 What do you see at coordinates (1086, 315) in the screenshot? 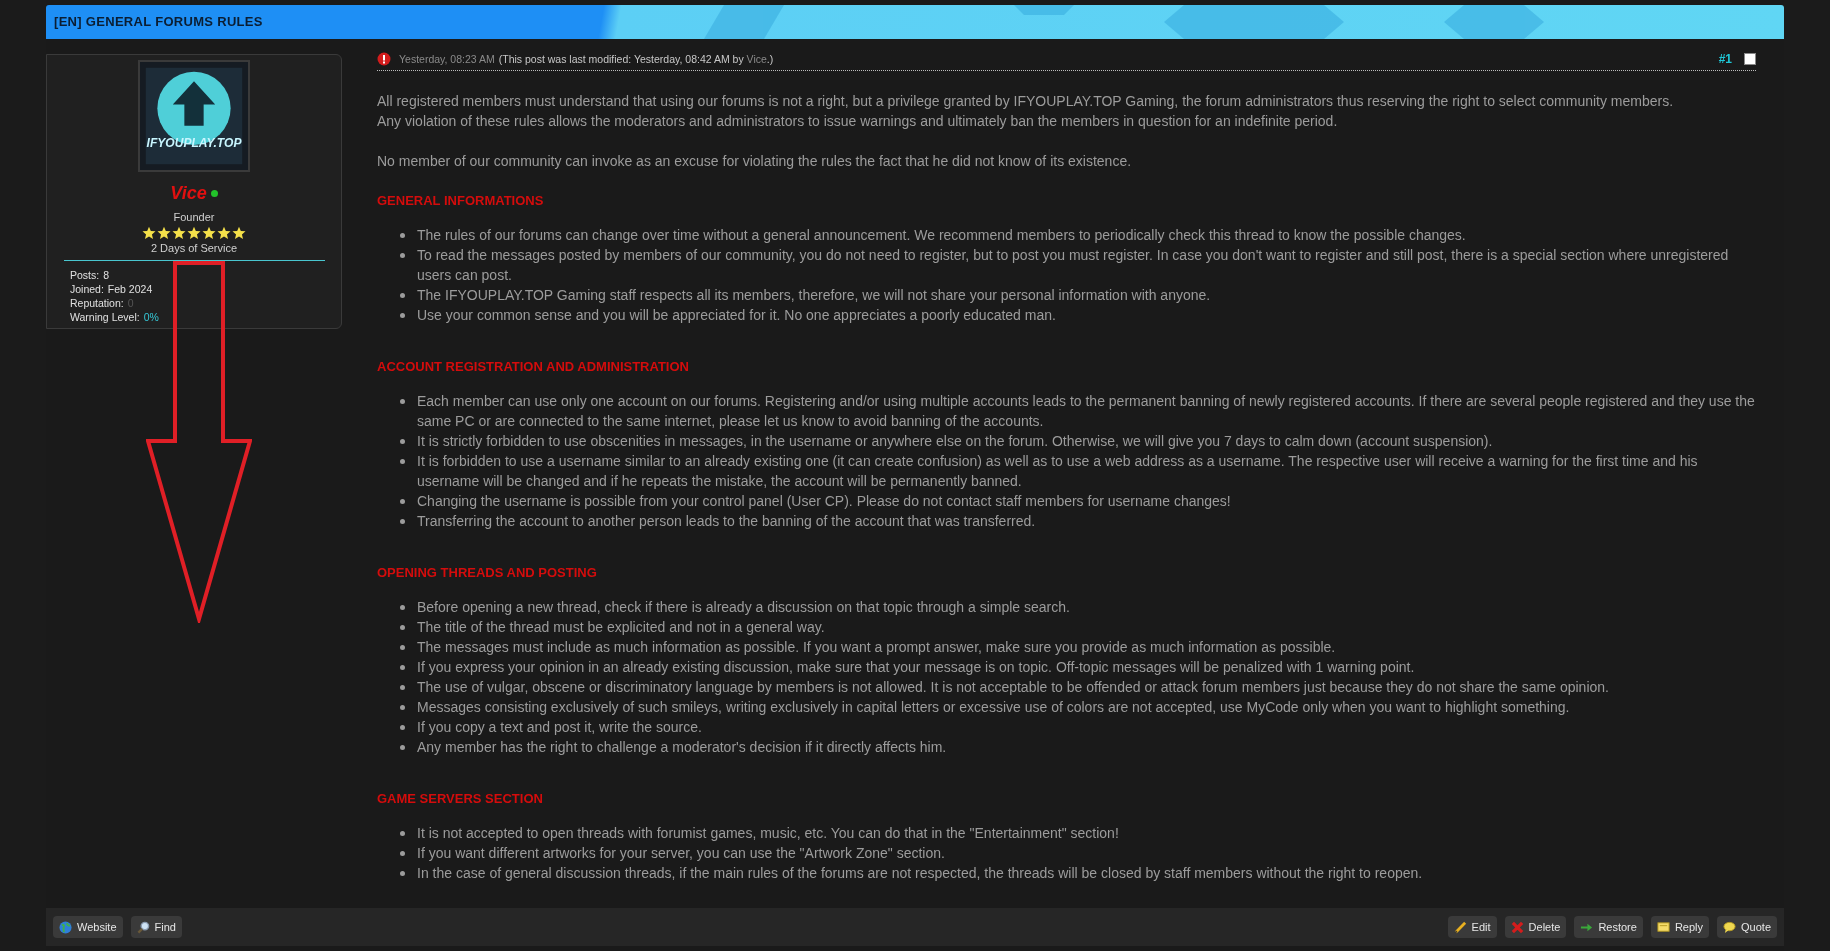
I see `rule-item: Use your common sense and you will be appreciated for it. No one appreciates a poorly educated man.` at bounding box center [1086, 315].